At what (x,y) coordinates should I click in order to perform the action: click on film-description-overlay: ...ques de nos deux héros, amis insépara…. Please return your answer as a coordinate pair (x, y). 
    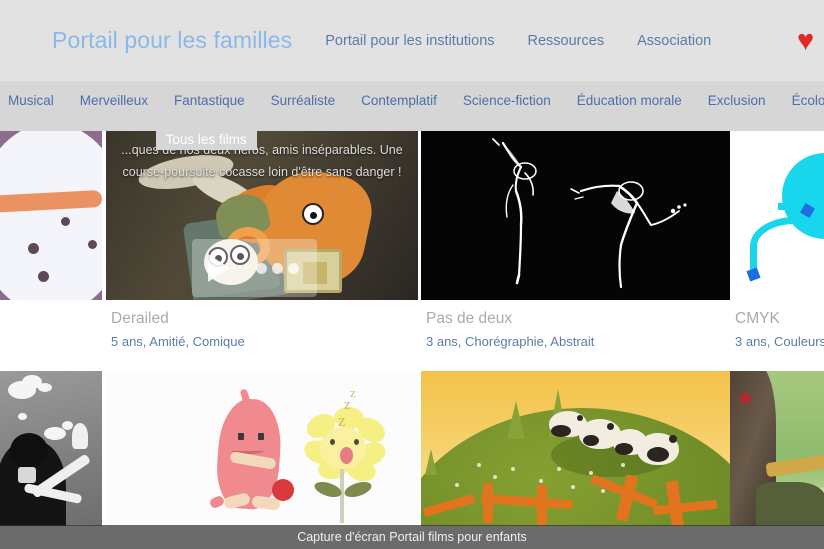
    Looking at the image, I should click on (262, 161).